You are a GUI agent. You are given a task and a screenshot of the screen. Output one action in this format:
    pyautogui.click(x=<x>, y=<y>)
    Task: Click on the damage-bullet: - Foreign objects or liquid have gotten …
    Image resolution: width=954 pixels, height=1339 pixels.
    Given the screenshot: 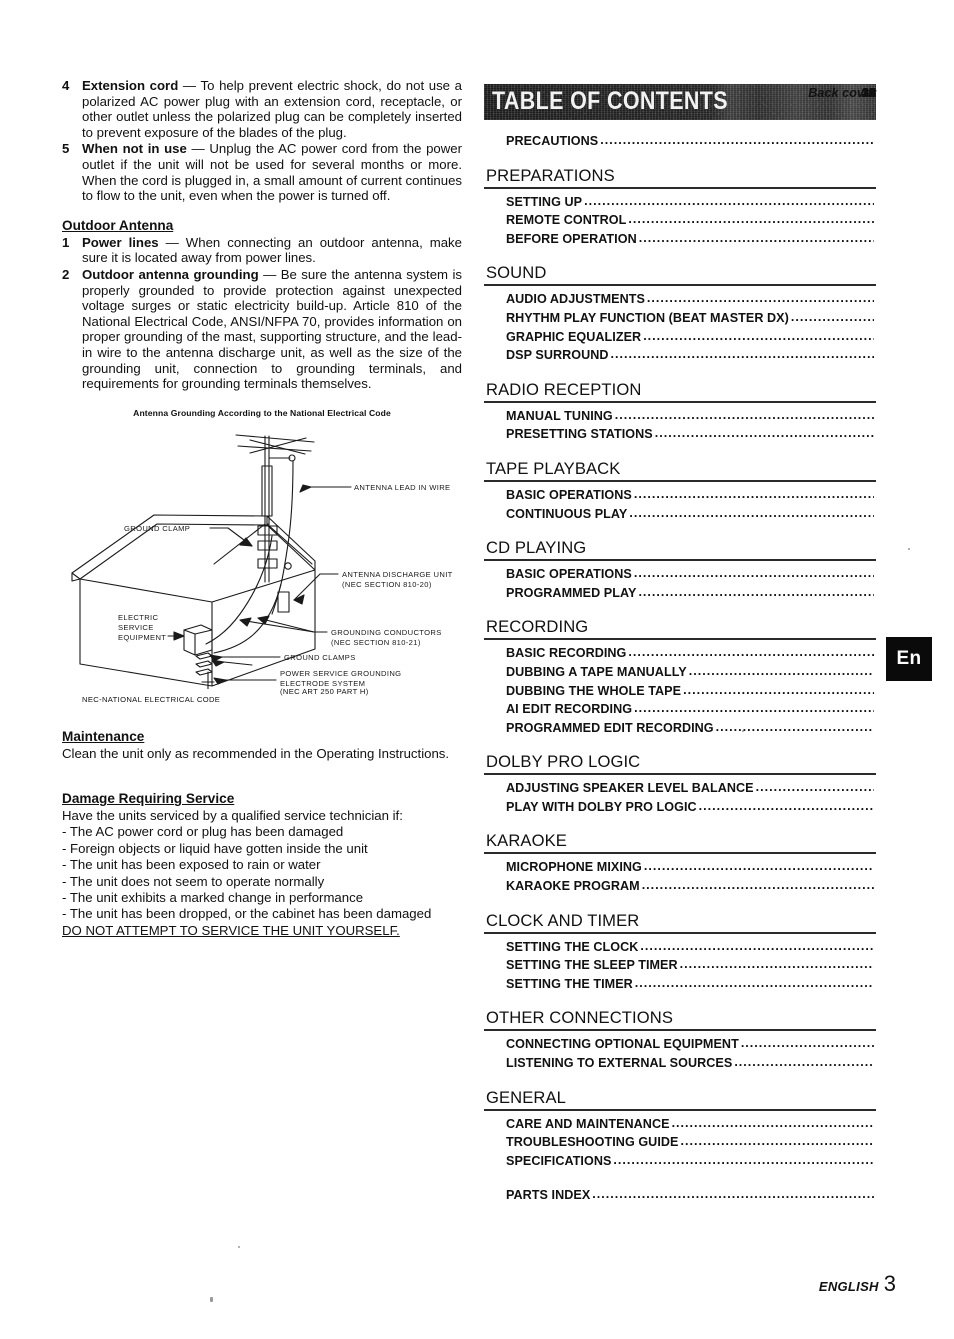 What is the action you would take?
    pyautogui.click(x=215, y=848)
    